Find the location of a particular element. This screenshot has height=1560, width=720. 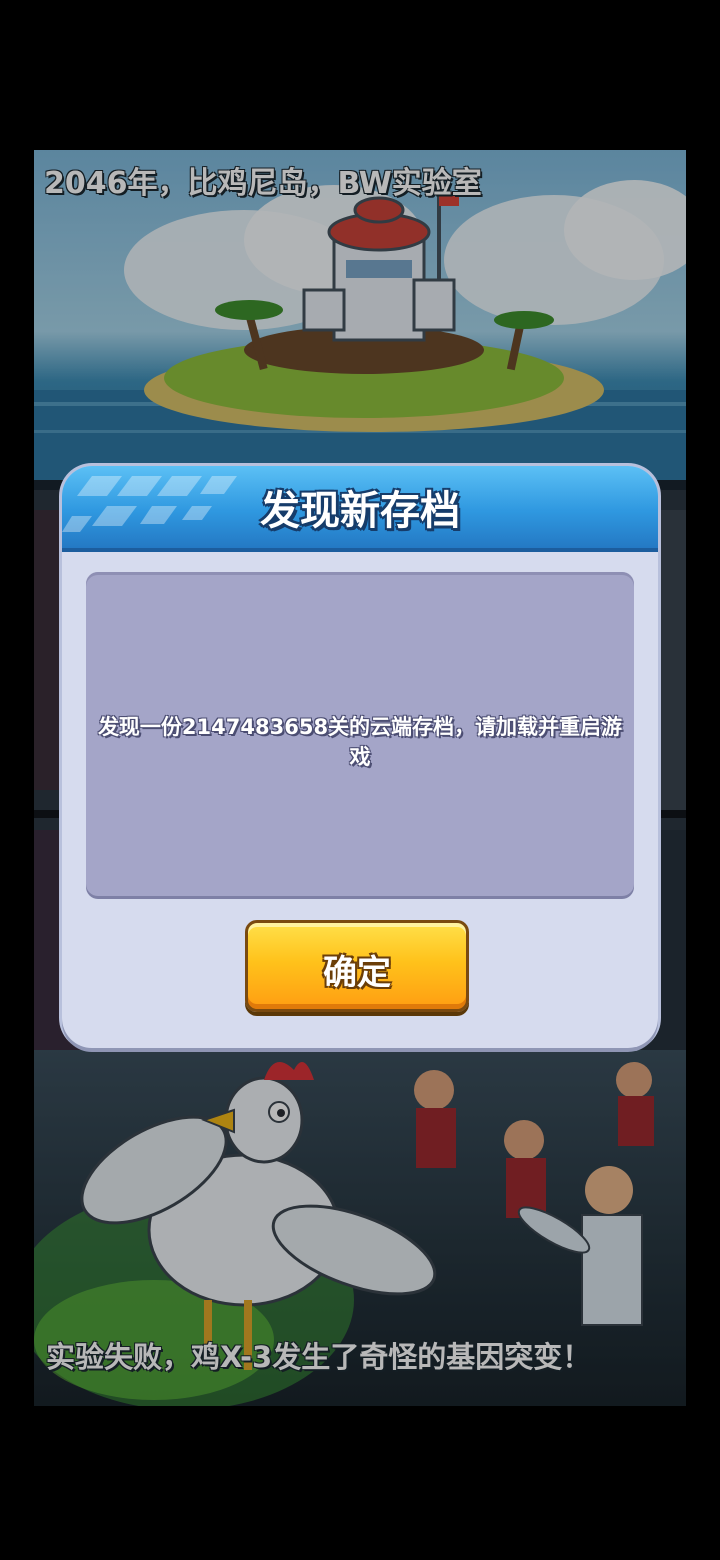

dialog-title: 发现新存档 is located at coordinates (360, 511).